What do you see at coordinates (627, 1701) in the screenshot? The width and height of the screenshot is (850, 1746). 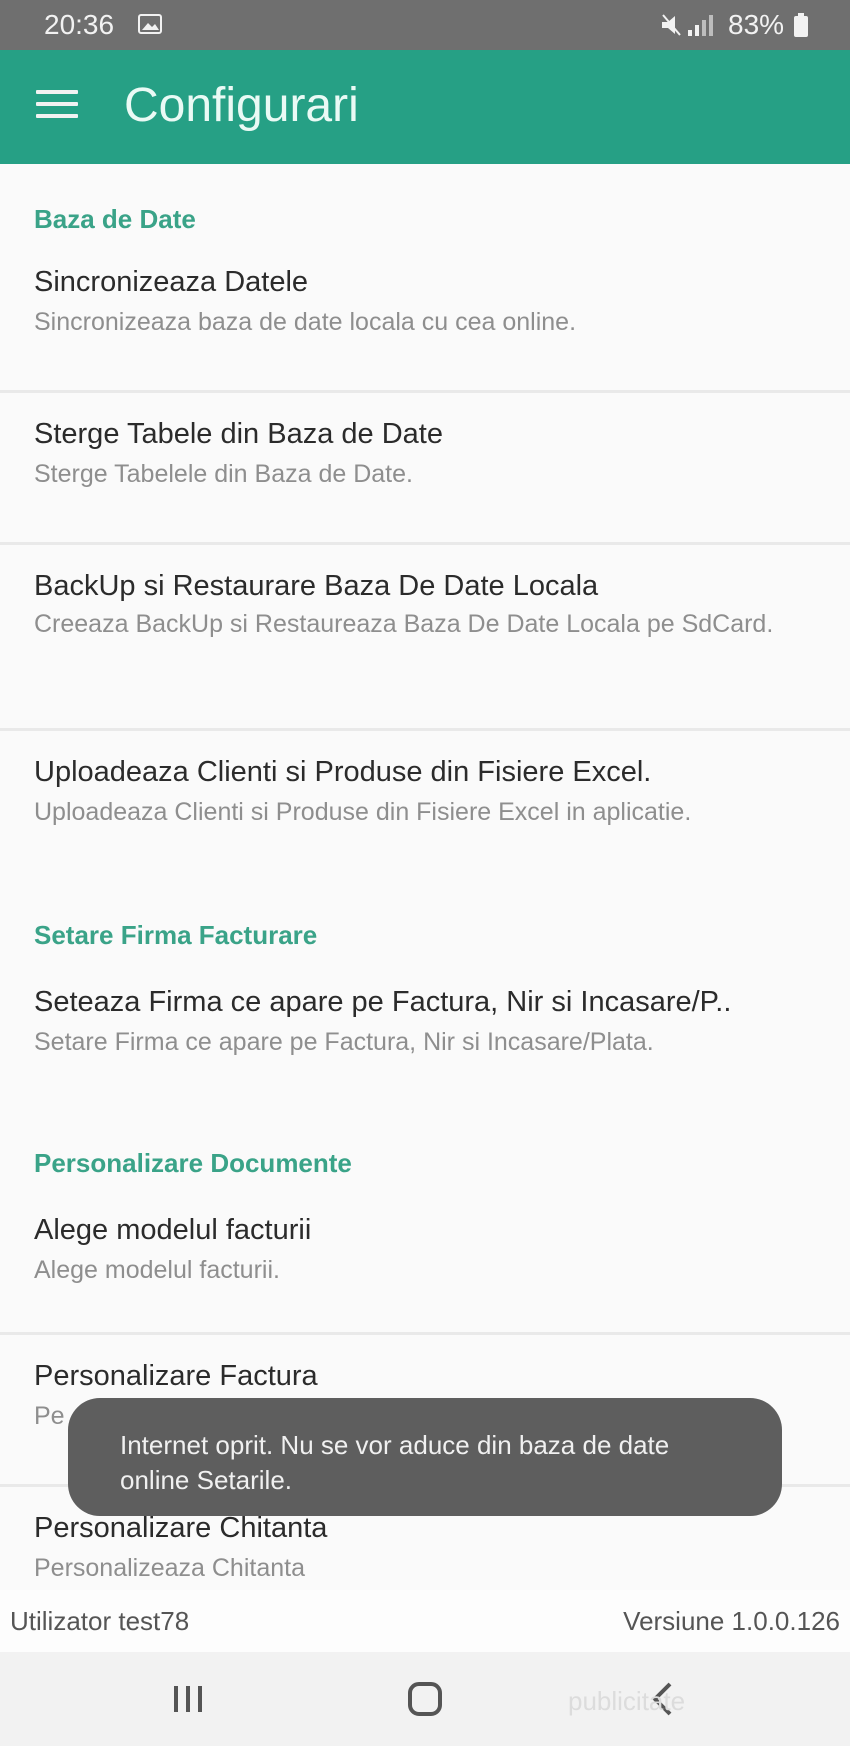 I see `watermark: publicitate` at bounding box center [627, 1701].